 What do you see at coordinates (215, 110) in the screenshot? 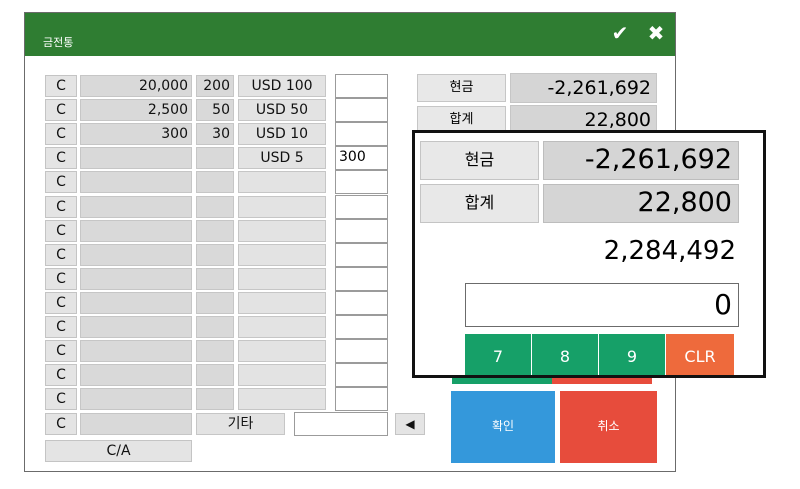
I see `count-cell: 50` at bounding box center [215, 110].